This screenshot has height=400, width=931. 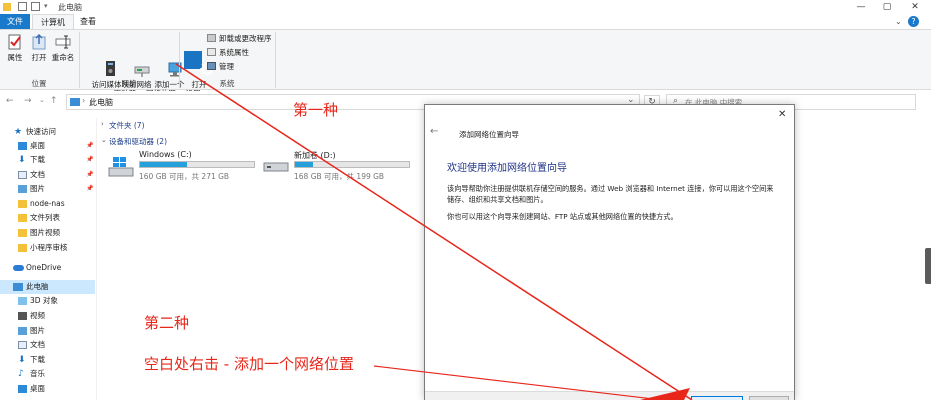 What do you see at coordinates (47, 218) in the screenshot?
I see `nav-item-file-list: 文件列表` at bounding box center [47, 218].